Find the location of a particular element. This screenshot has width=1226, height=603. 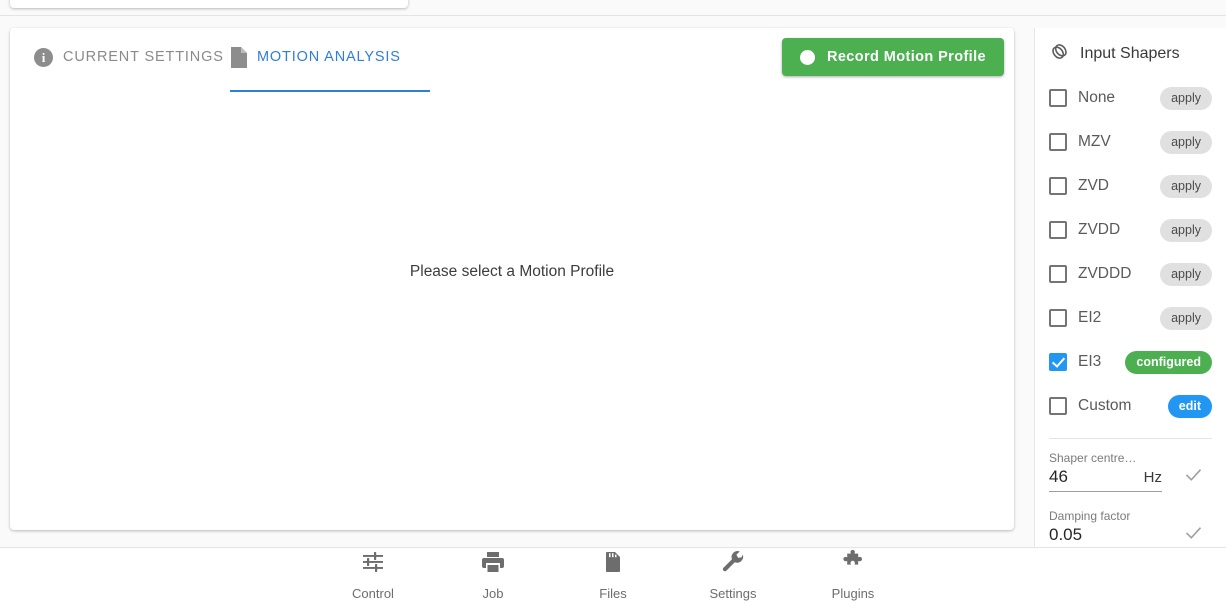

field-damping-factor: Damping factor is located at coordinates (1130, 524).